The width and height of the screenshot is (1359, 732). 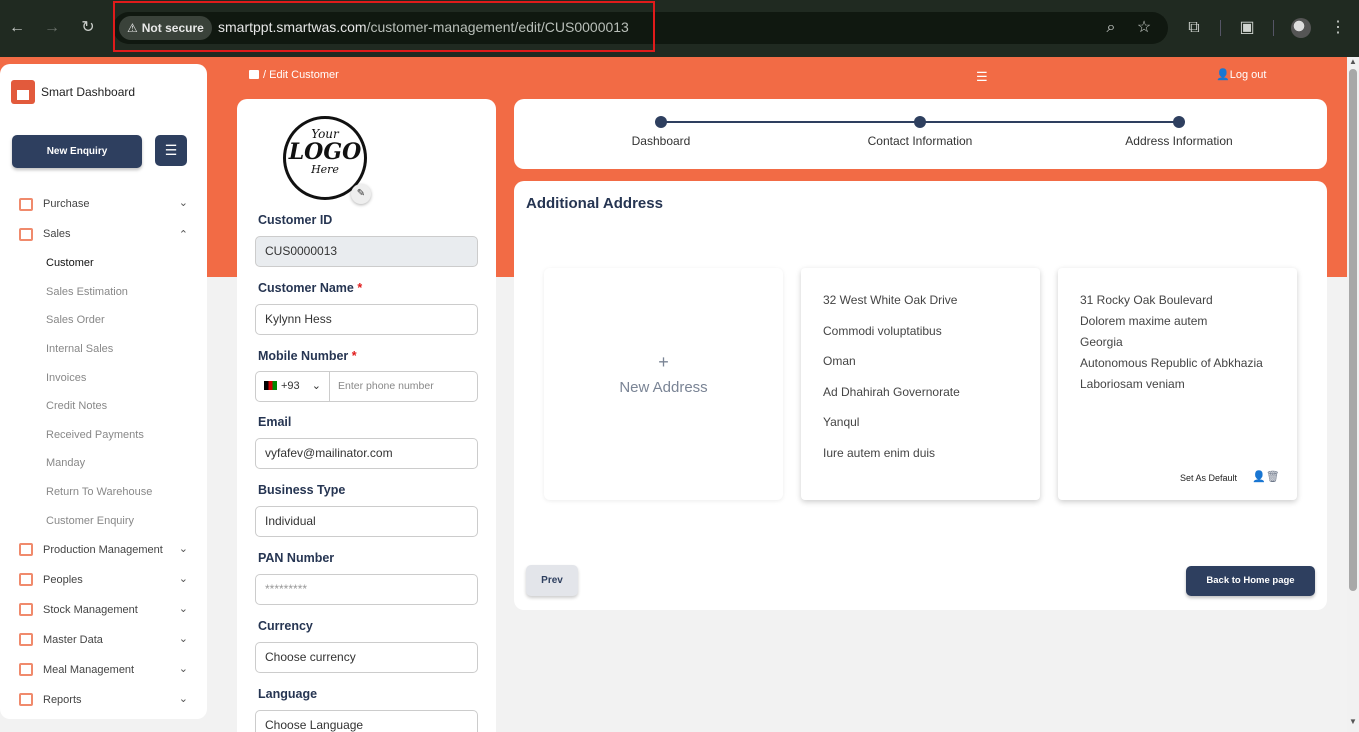 What do you see at coordinates (303, 356) in the screenshot?
I see `mobile-number-label-text: Mobile Number` at bounding box center [303, 356].